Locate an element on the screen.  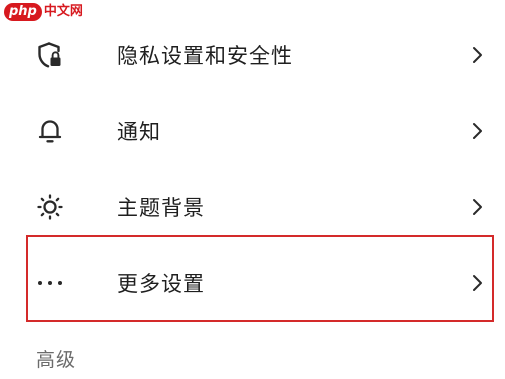
sun-icon is located at coordinates (50, 207).